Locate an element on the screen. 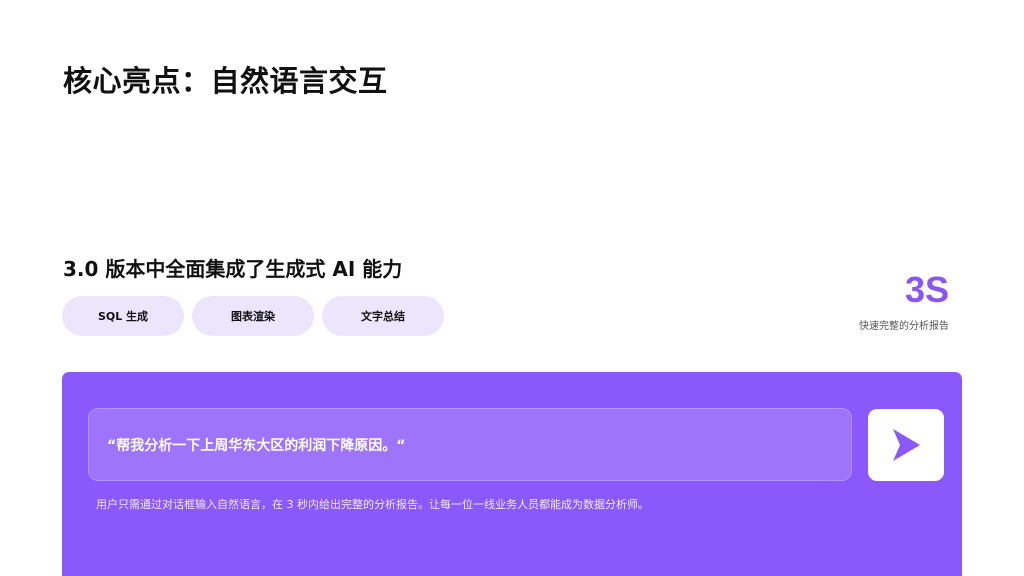  page-title: 核心亮点：自然语言交互 is located at coordinates (225, 81).